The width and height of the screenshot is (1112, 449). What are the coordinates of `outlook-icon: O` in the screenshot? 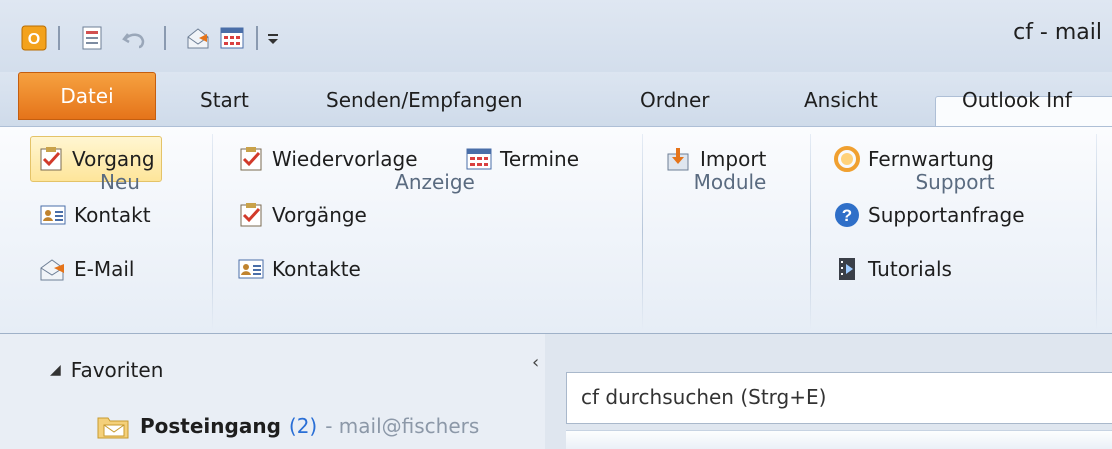 It's located at (34, 38).